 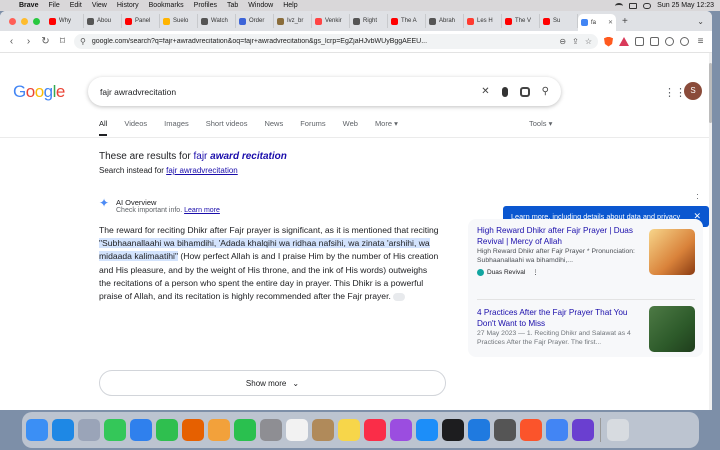 What do you see at coordinates (654, 41) in the screenshot?
I see `wallet-icon` at bounding box center [654, 41].